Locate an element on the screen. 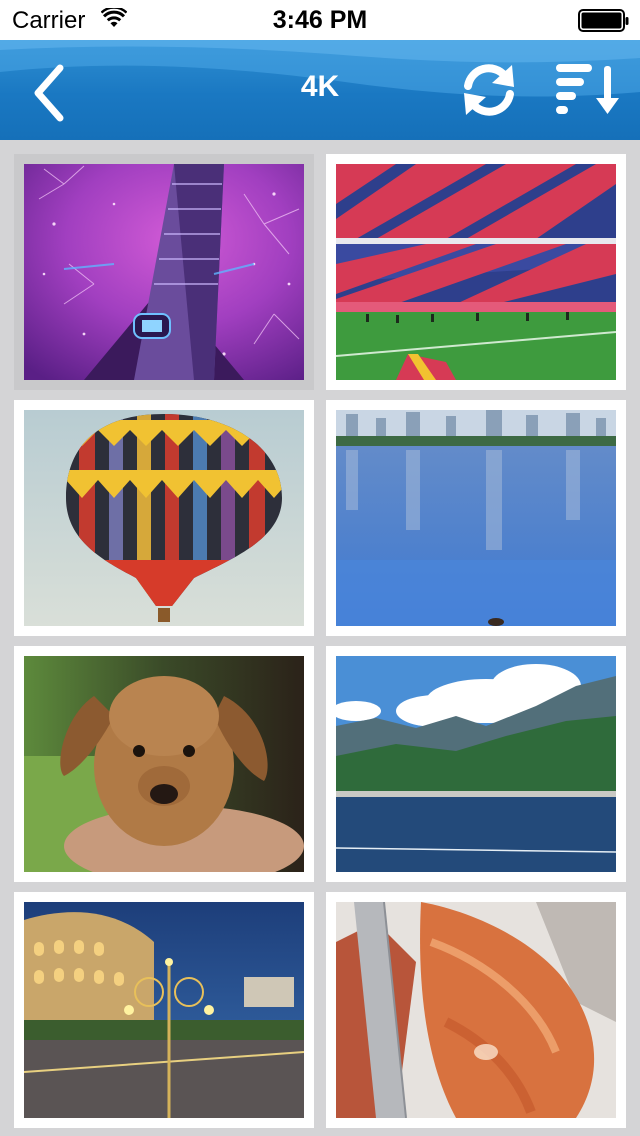 Image resolution: width=640 pixels, height=1136 pixels. status-time: 3:46 PM is located at coordinates (320, 20).